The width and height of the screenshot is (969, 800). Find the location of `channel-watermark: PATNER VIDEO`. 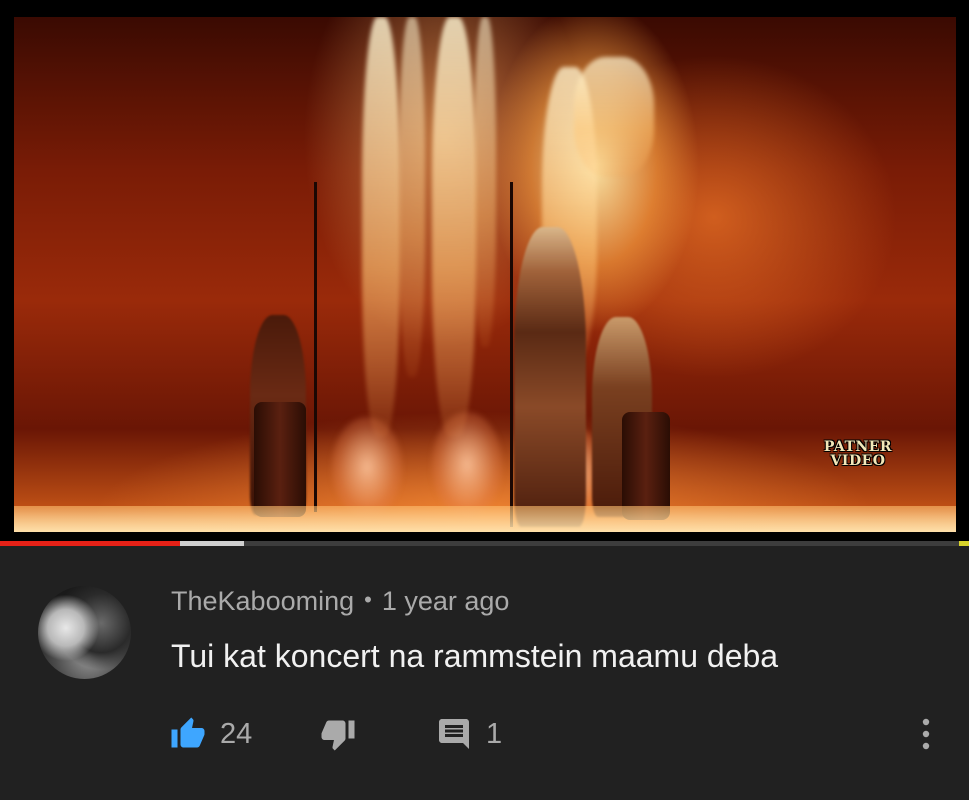

channel-watermark: PATNER VIDEO is located at coordinates (858, 454).